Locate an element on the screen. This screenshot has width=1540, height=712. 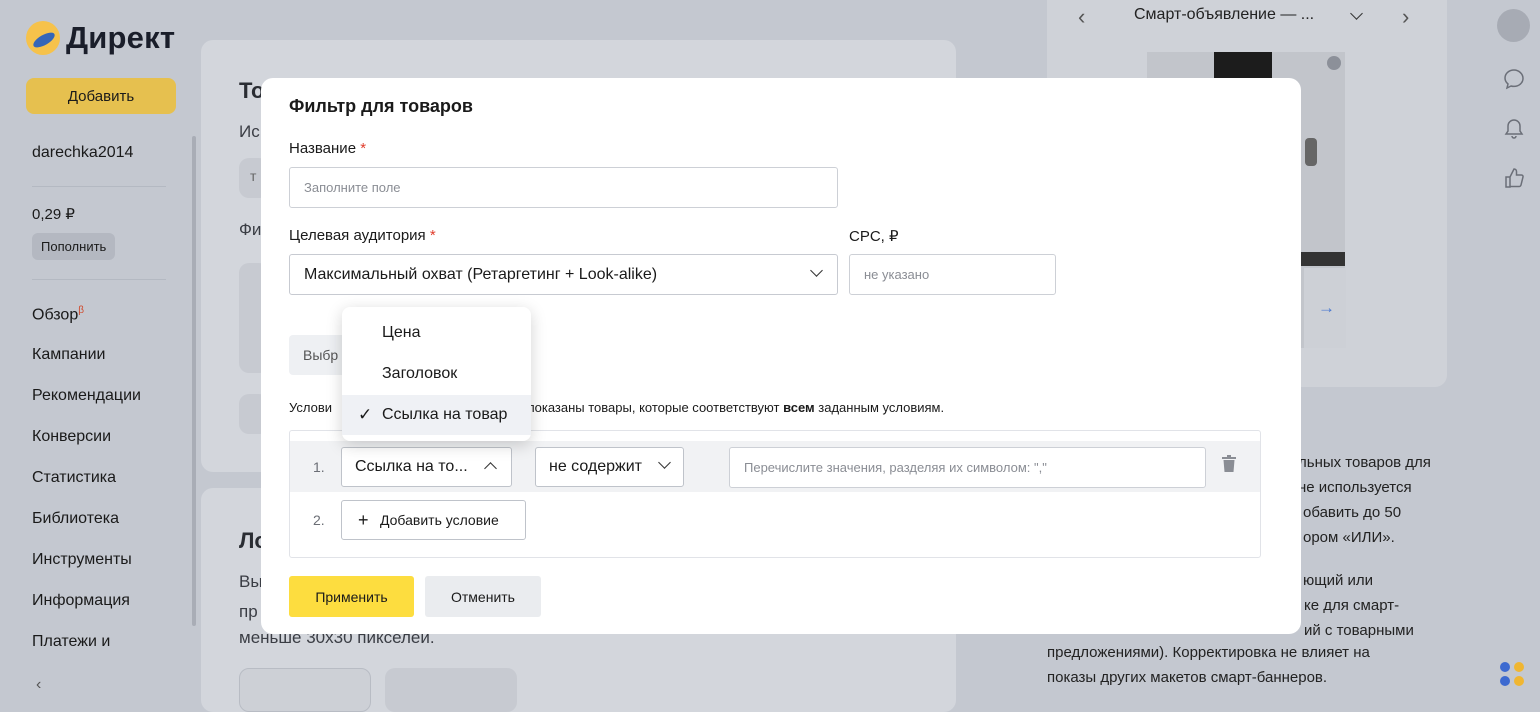
conditions-bold: всем is located at coordinates (799, 407).